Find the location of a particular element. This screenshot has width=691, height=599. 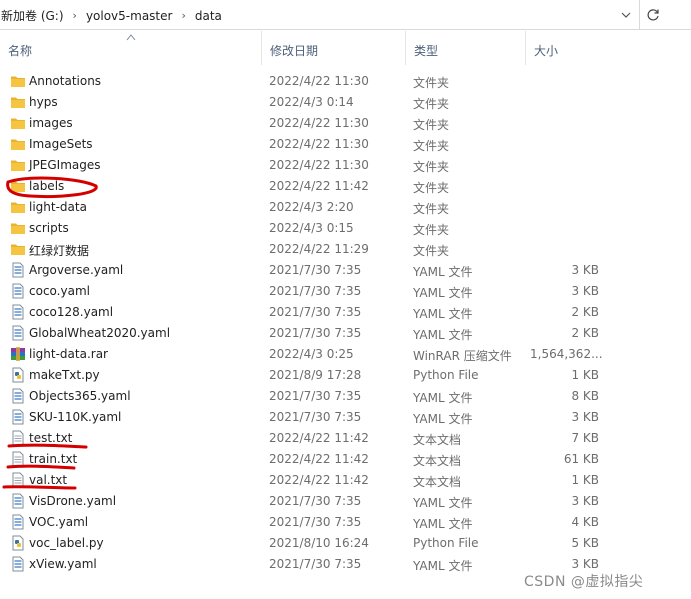

file-row: SKU-110K.yaml 2021/7/30 7:35 YAML 文件 3 KB is located at coordinates (310, 417).